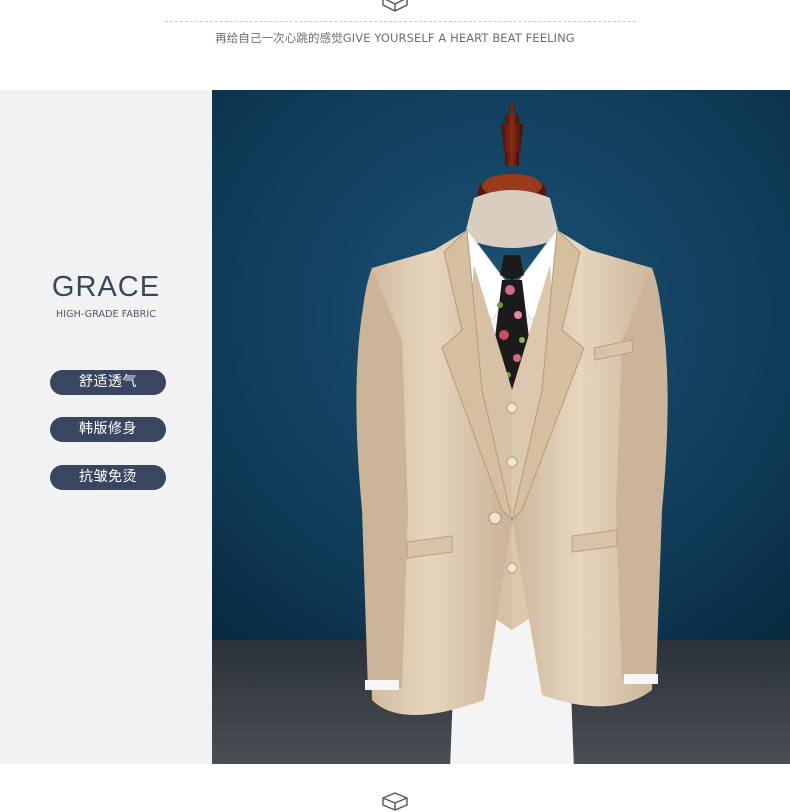 Image resolution: width=790 pixels, height=812 pixels. I want to click on feature-subtitle: HIGH-GRADE FABRIC, so click(106, 314).